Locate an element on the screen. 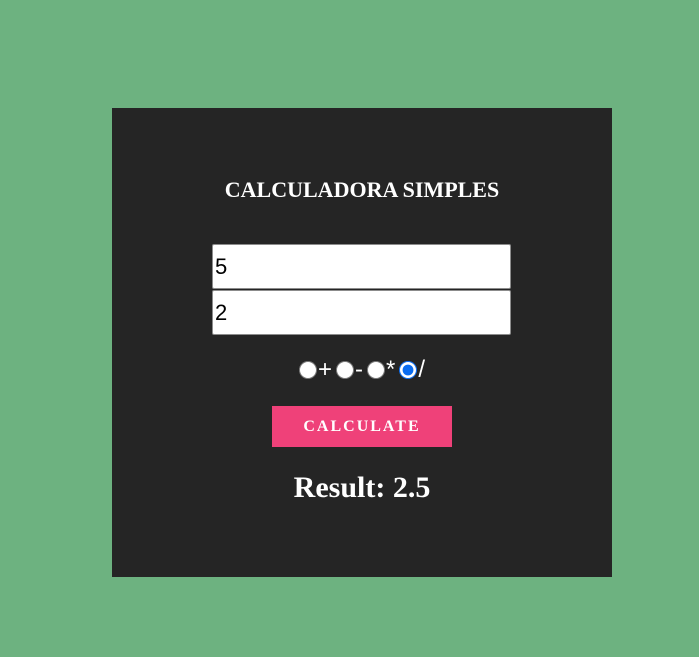 The width and height of the screenshot is (699, 657). operation-selector: + - * / is located at coordinates (362, 370).